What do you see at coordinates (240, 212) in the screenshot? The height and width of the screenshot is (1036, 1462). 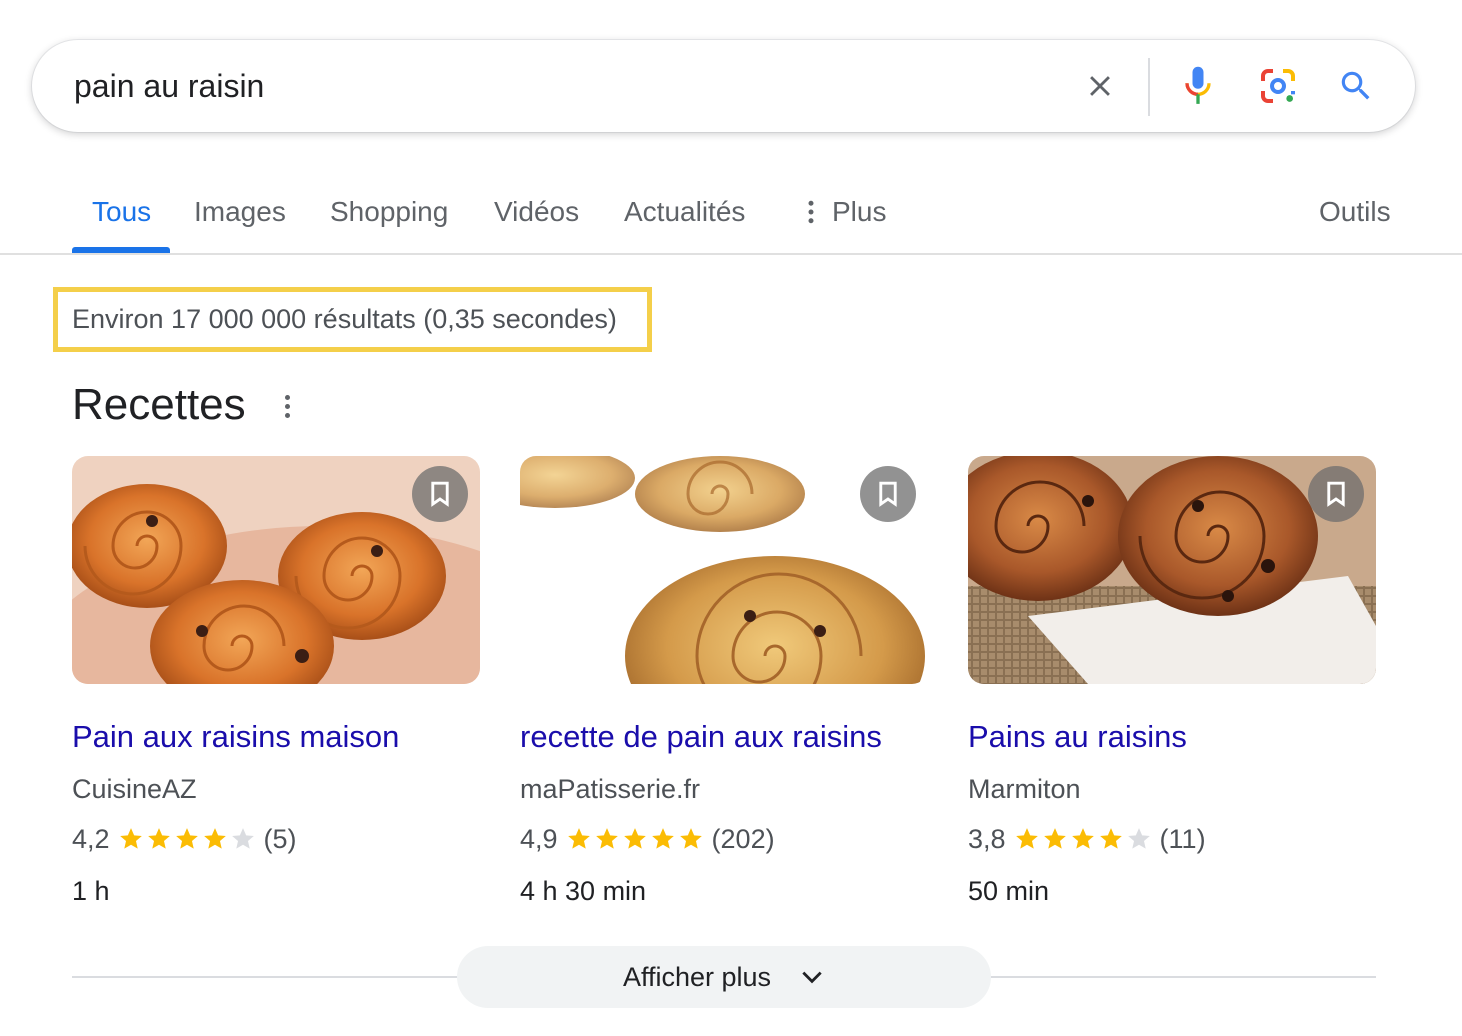 I see `tab-images: Images` at bounding box center [240, 212].